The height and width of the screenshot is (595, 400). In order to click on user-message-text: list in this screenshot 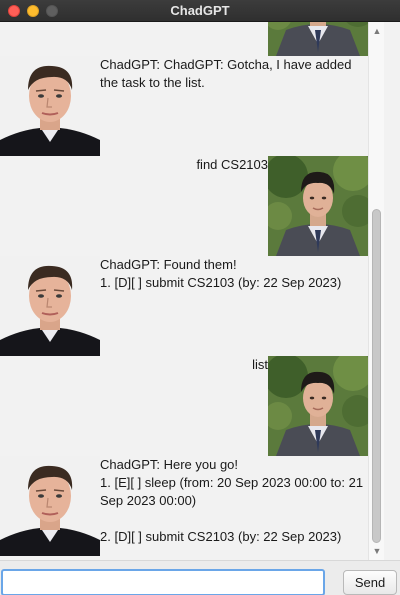, I will do `click(260, 364)`.